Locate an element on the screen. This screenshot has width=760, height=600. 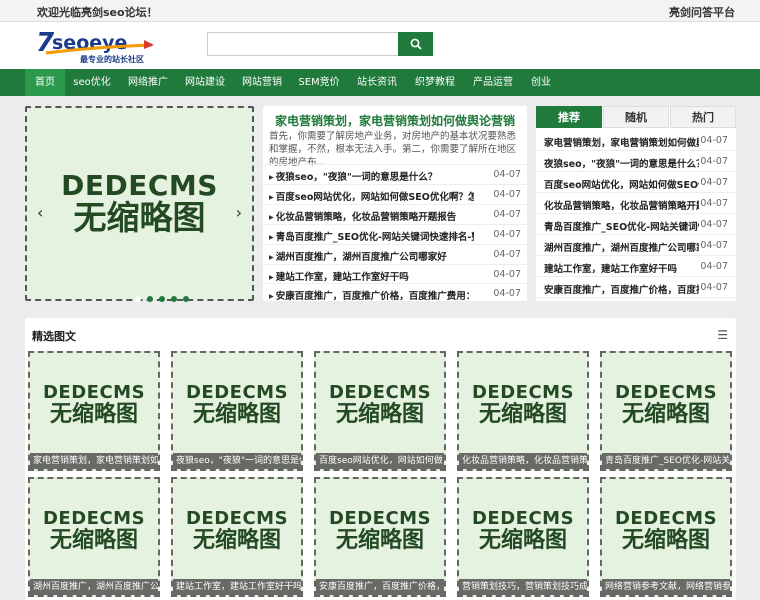
nav-item-marketing: 网站营销 is located at coordinates (262, 82).